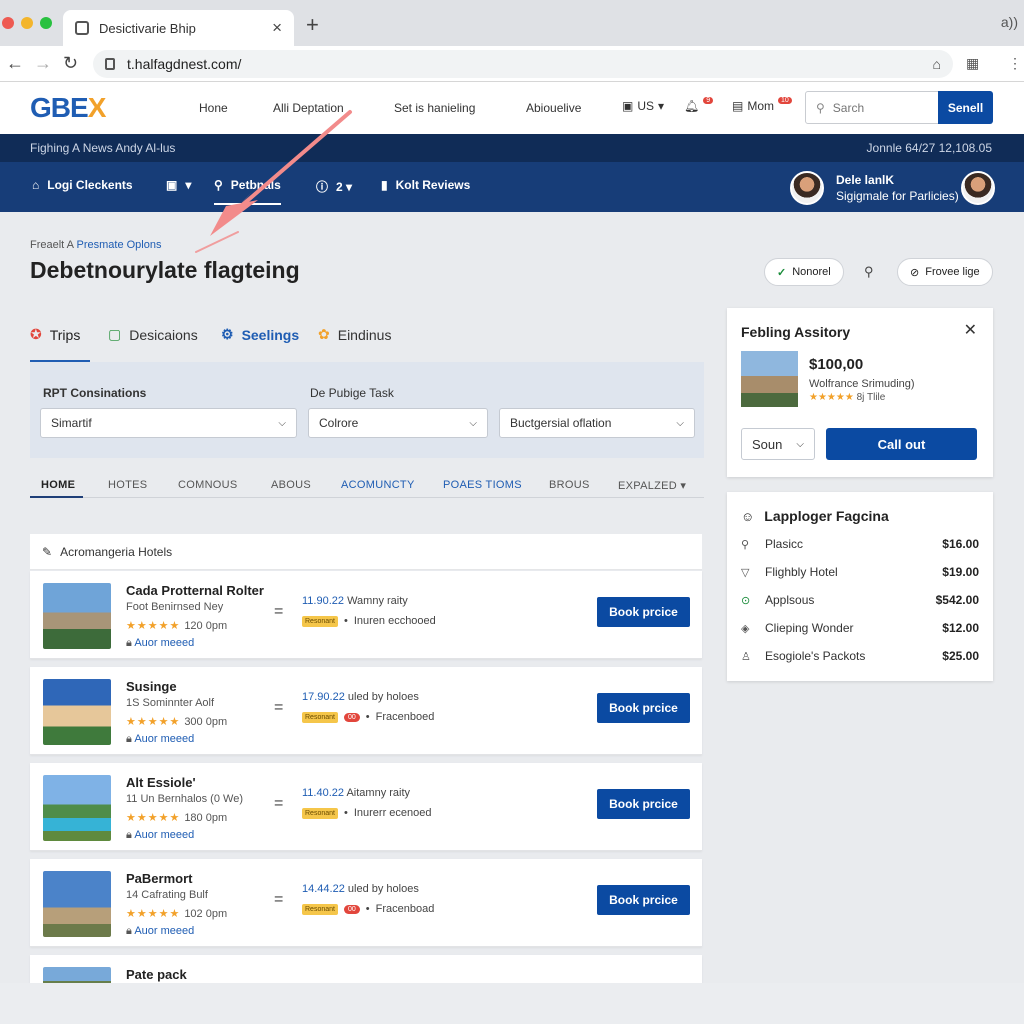 The image size is (1024, 1024). I want to click on hotel-tags: Resonant • Inuren ecchooed, so click(369, 621).